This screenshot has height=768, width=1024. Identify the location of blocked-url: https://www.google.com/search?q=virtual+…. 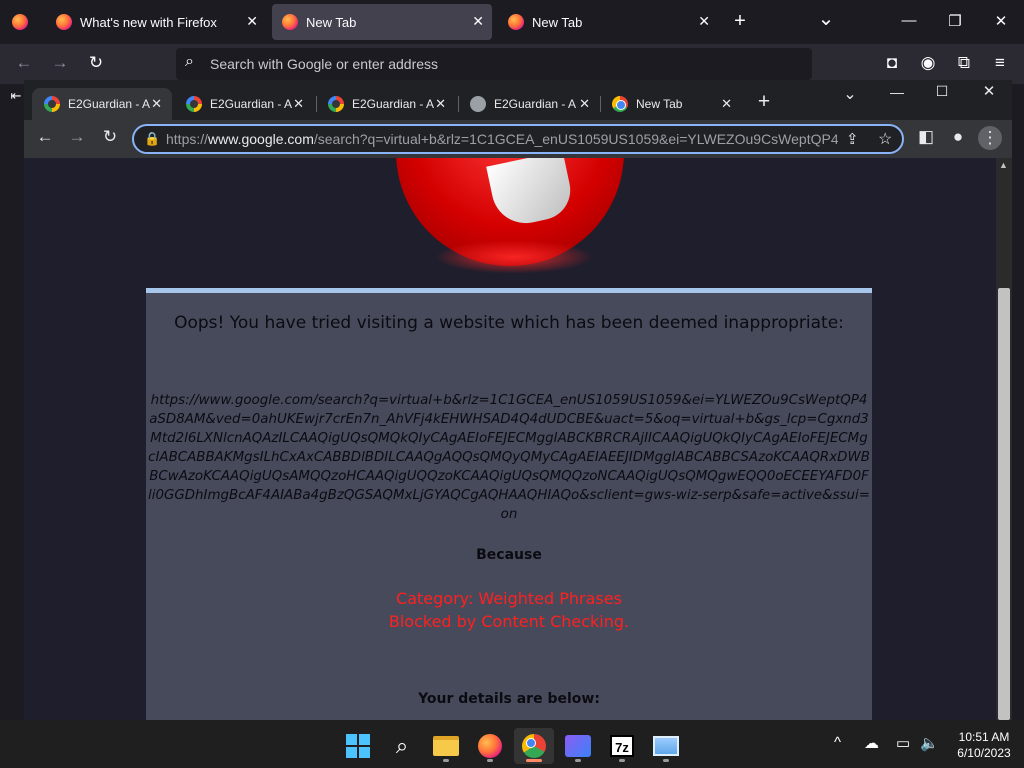
(509, 457).